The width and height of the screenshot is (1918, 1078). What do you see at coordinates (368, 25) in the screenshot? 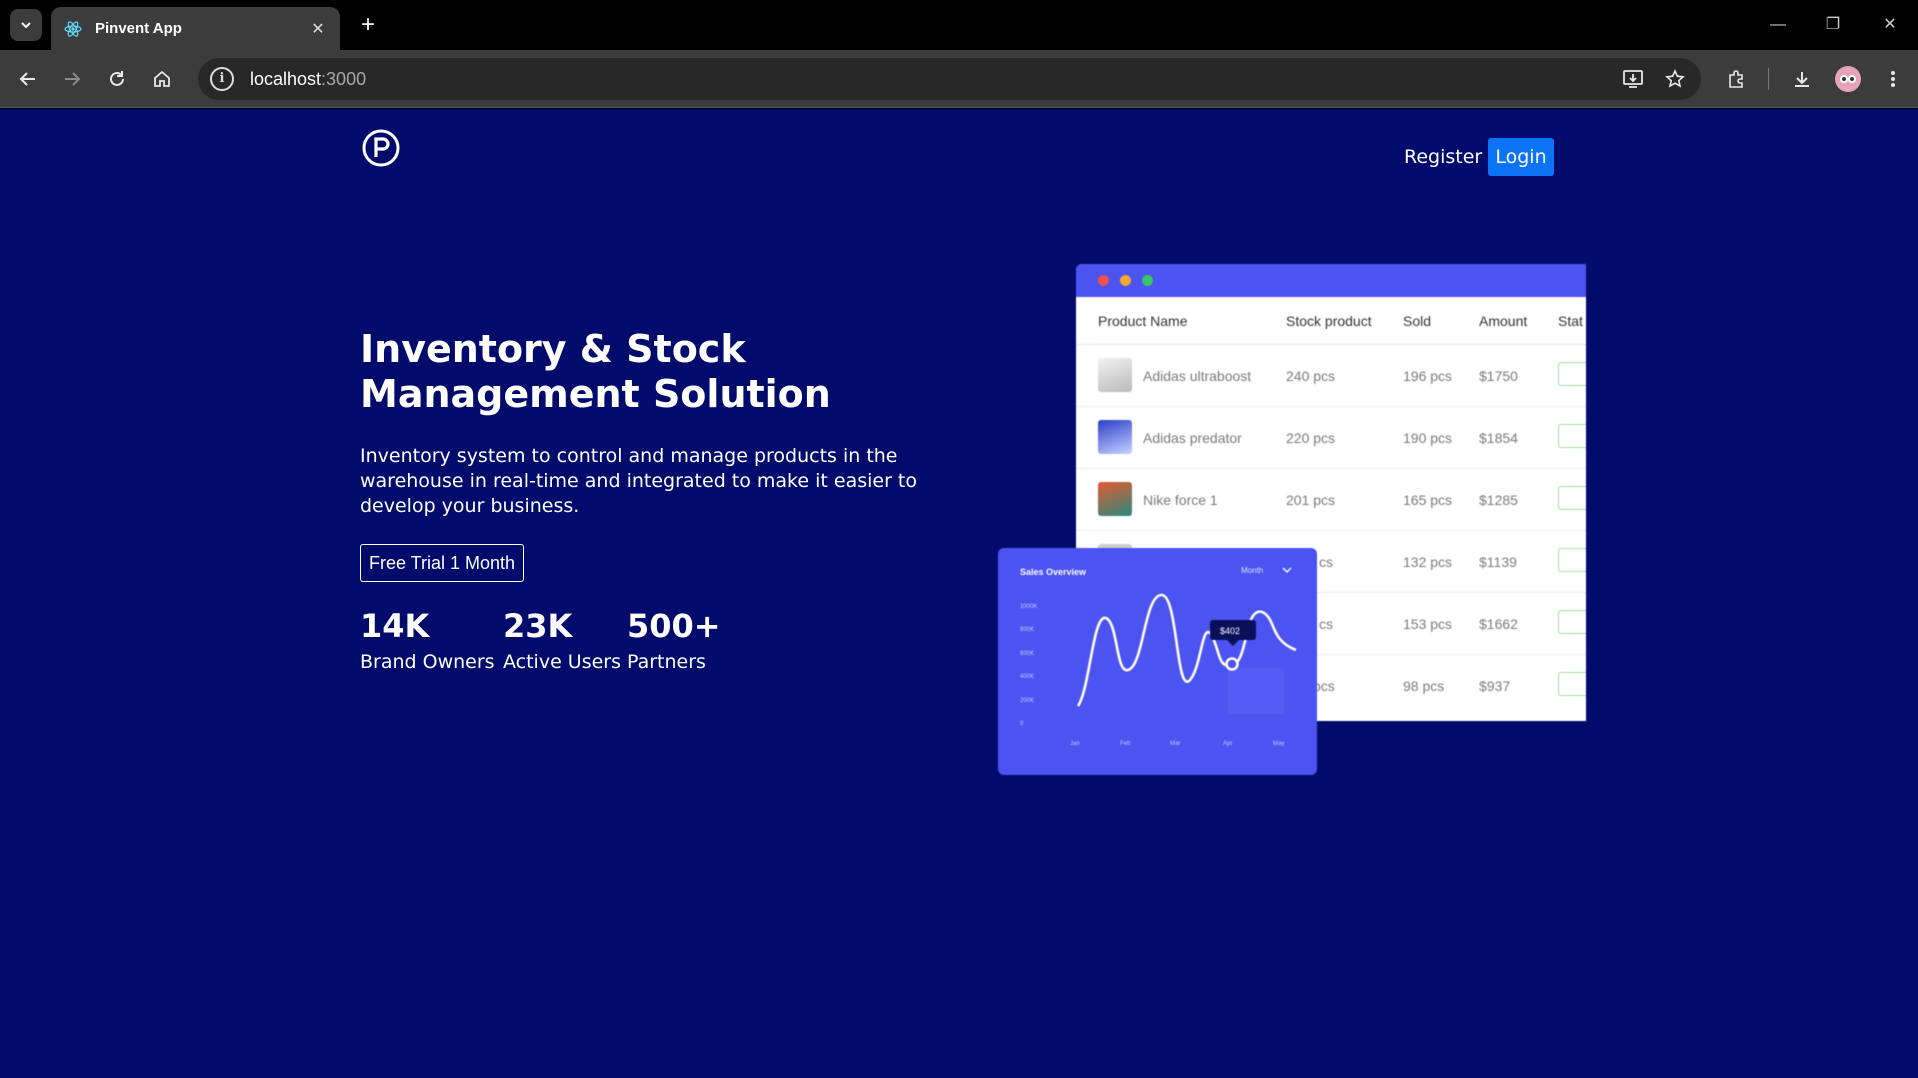
I see `new-tab-icon: +` at bounding box center [368, 25].